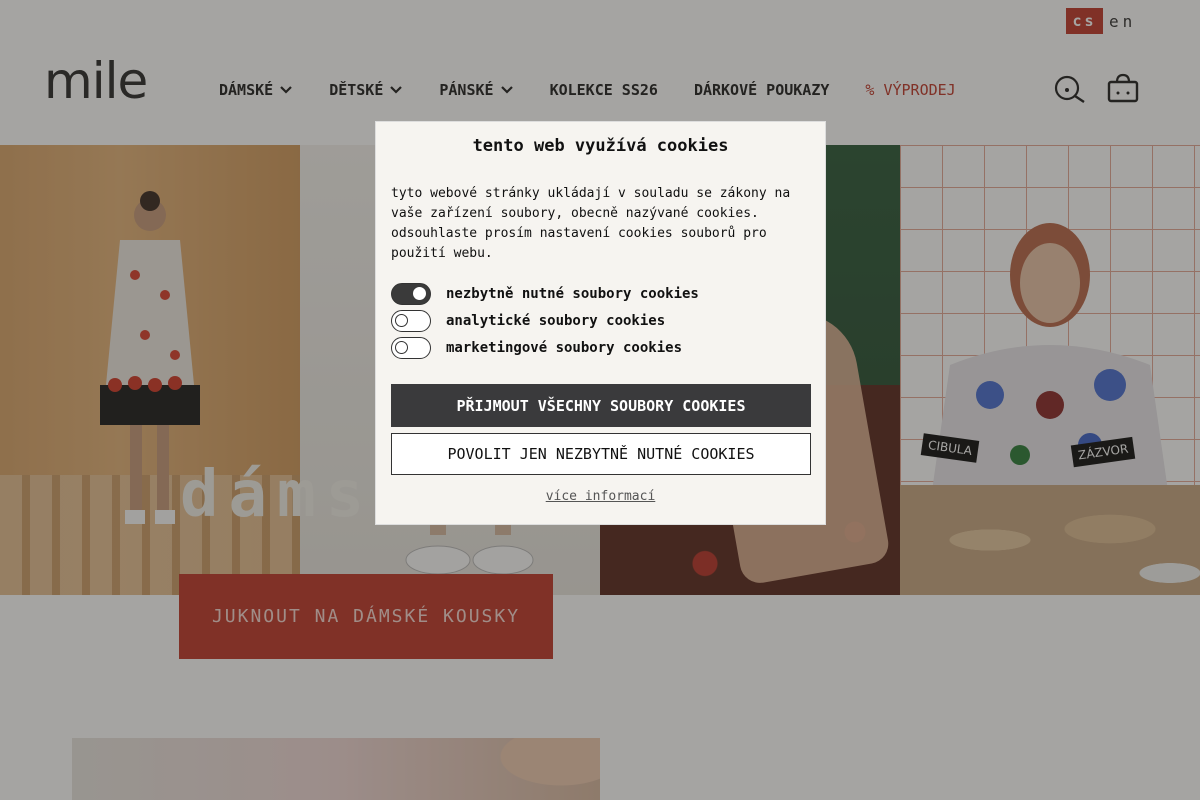 Image resolution: width=1200 pixels, height=800 pixels. What do you see at coordinates (601, 405) in the screenshot?
I see `accept-all-cookies-button: PŘIJMOUT VŠECHNY SOUBORY COOKIES` at bounding box center [601, 405].